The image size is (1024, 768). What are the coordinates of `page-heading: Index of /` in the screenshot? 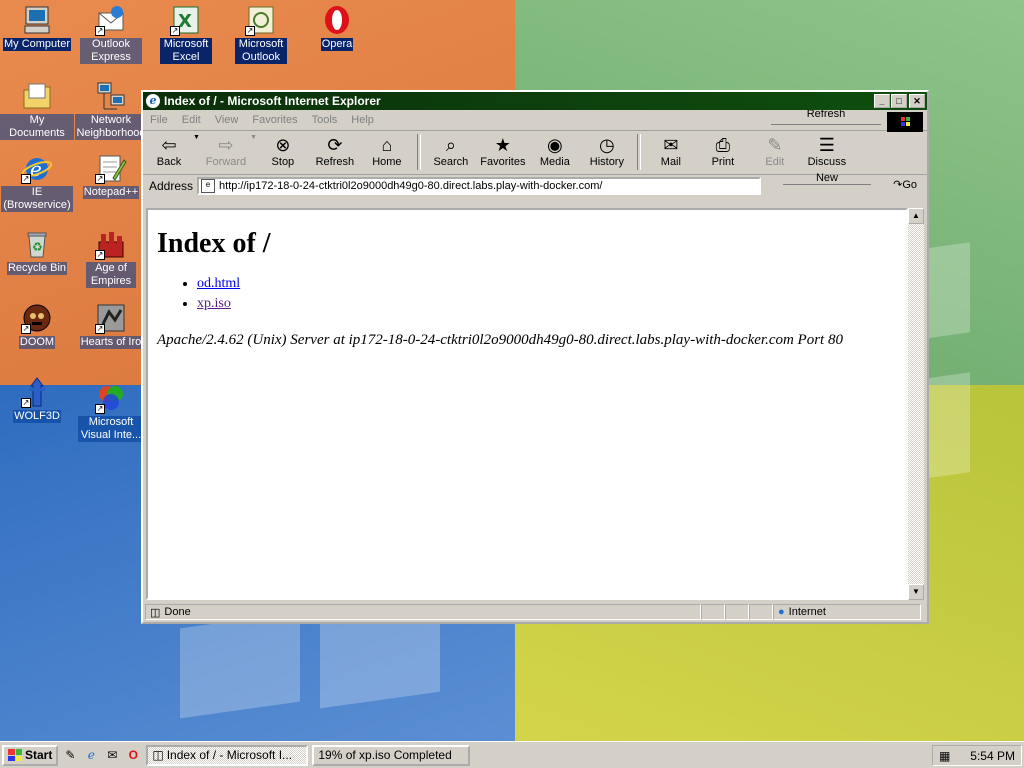 It's located at (214, 243).